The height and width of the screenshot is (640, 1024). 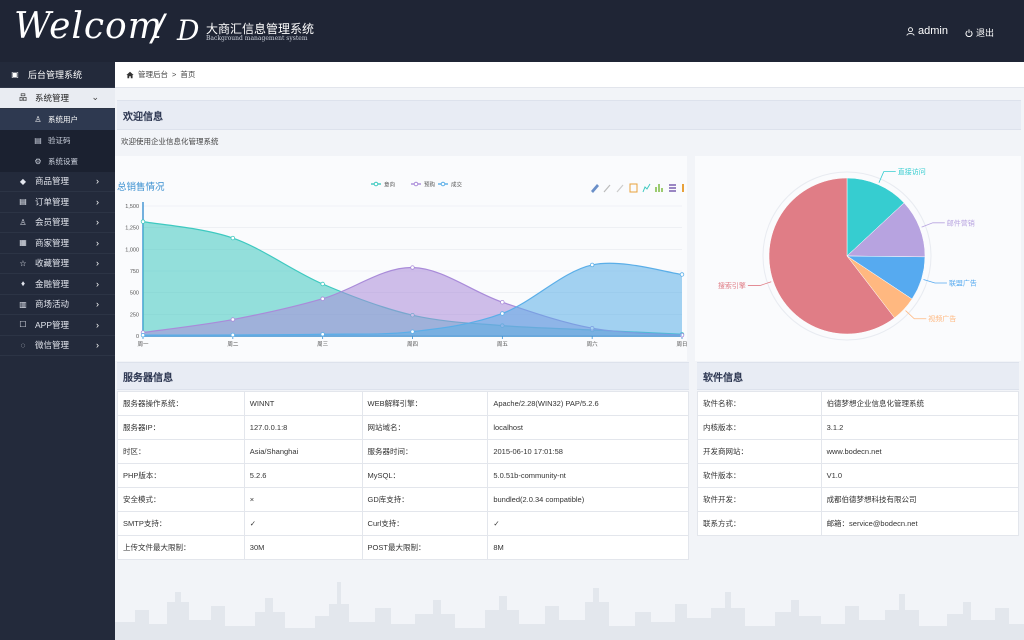 I want to click on menu-label: 商场活动, so click(x=52, y=304).